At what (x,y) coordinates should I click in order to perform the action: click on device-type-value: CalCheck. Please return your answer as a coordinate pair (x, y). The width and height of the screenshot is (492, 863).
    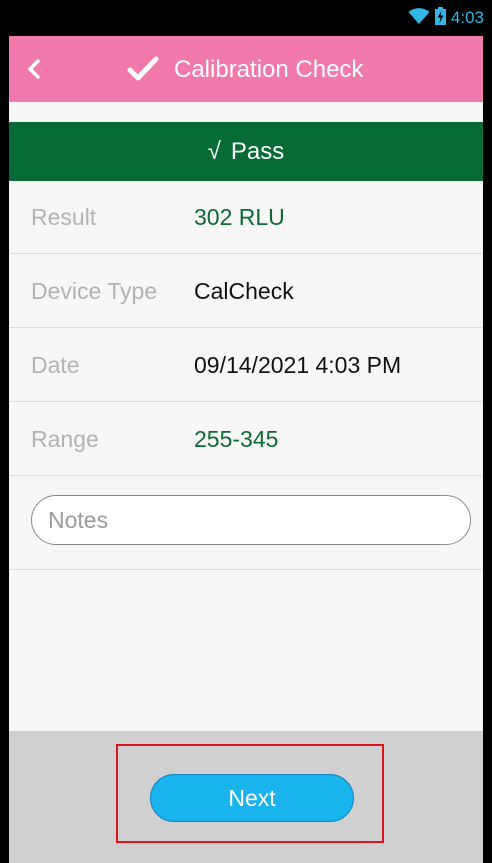
    Looking at the image, I should click on (244, 290).